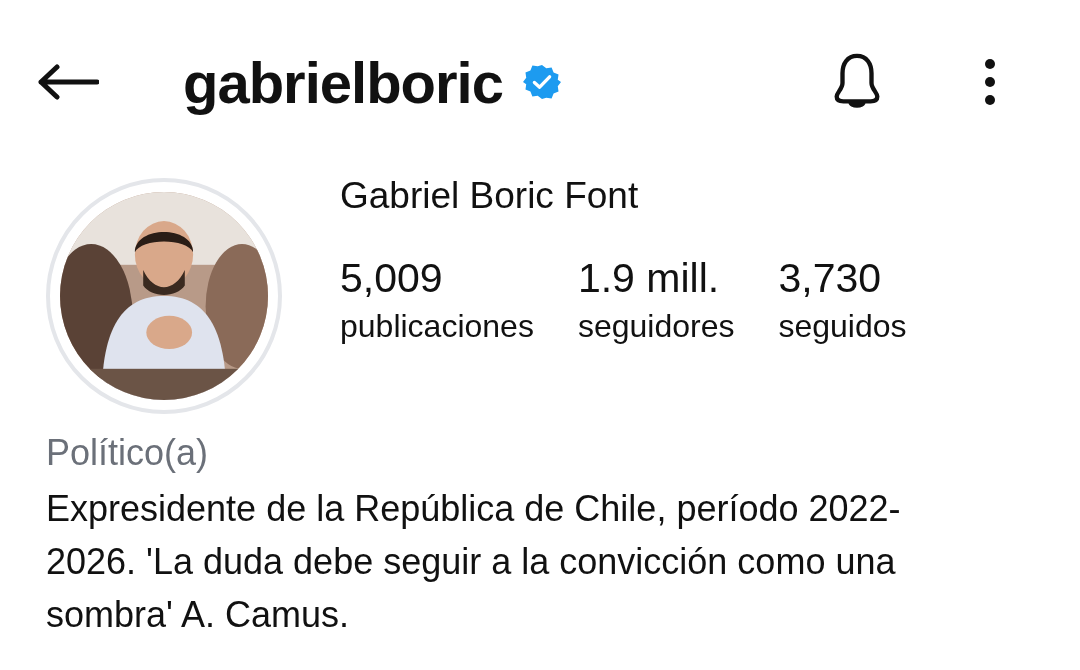  I want to click on stat-button: 5,009 publicaciones, so click(437, 300).